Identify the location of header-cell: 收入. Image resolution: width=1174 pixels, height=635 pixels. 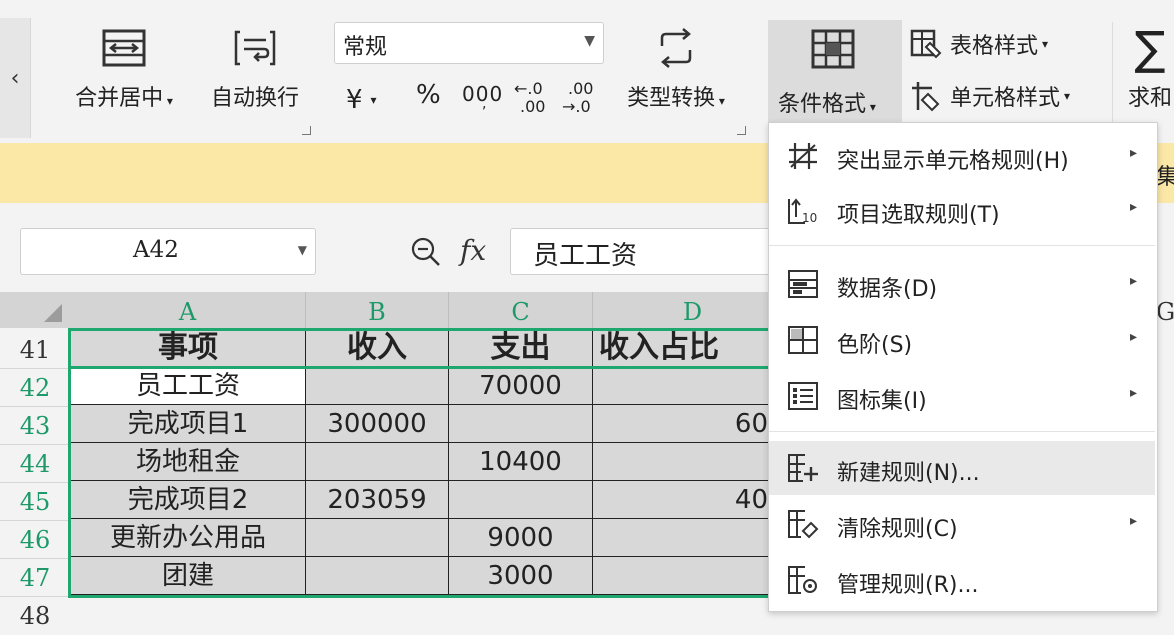
(377, 348).